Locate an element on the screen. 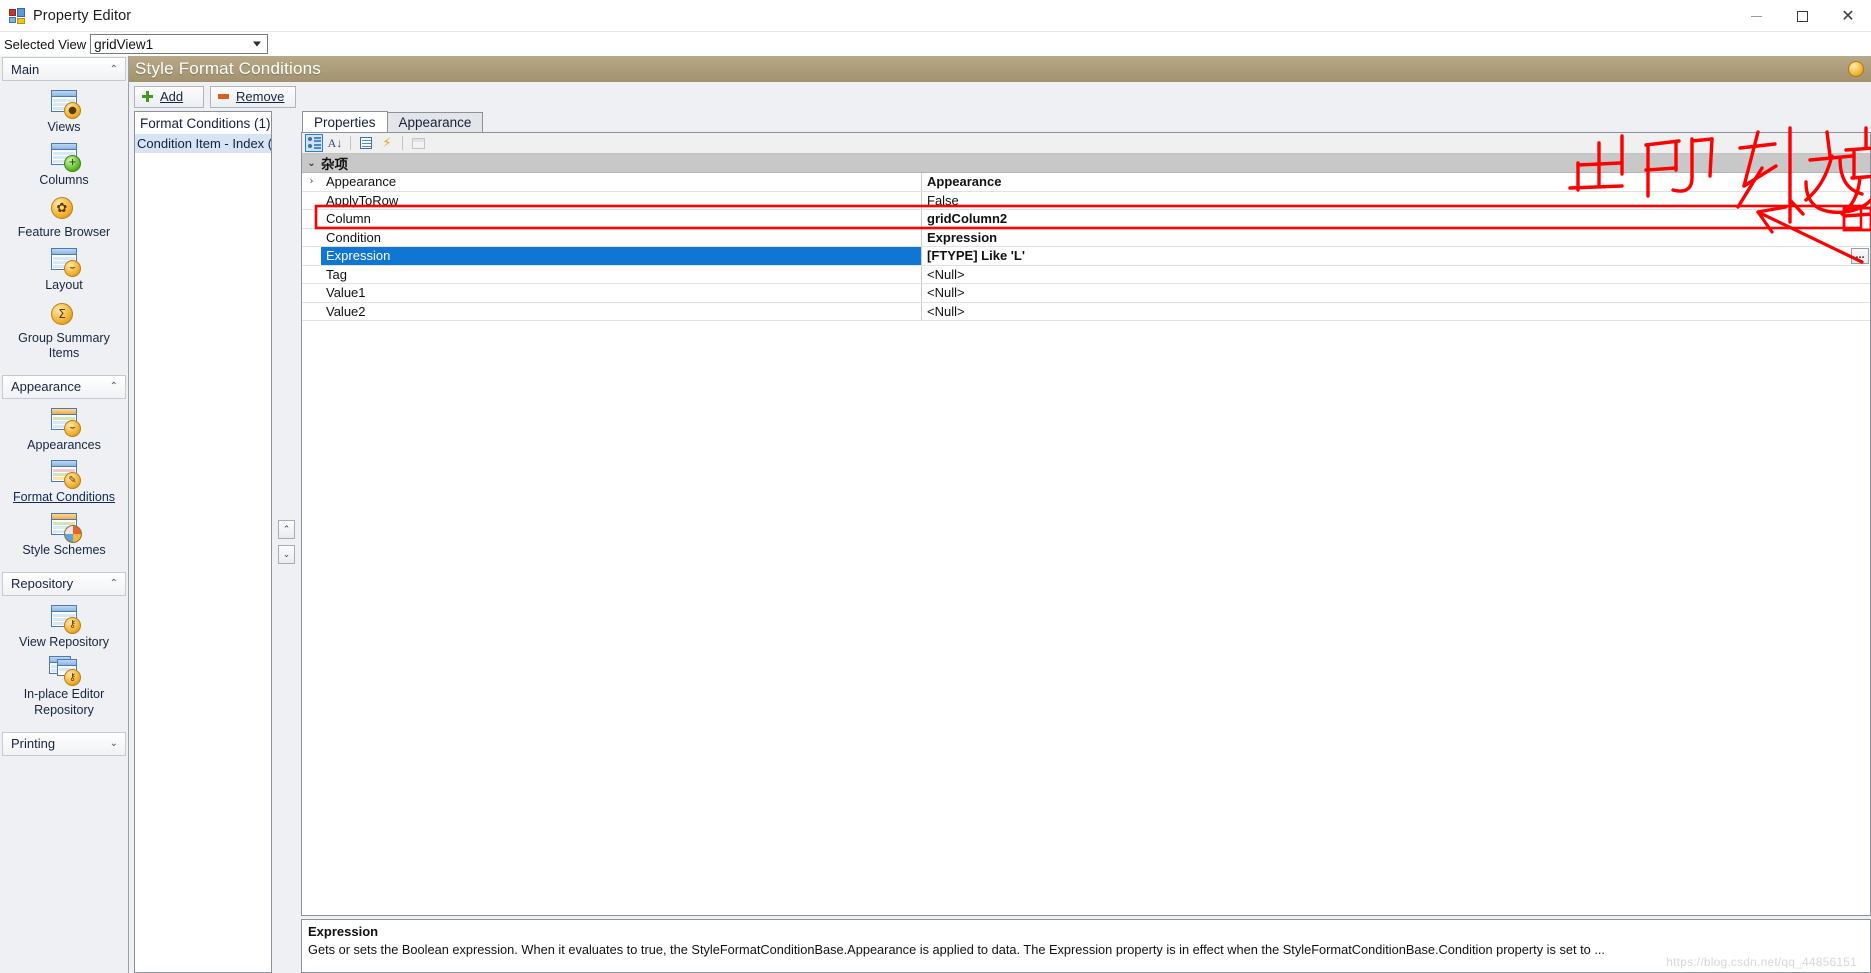 The image size is (1871, 973). sidebar-group-printing: Printing ⌄ is located at coordinates (64, 743).